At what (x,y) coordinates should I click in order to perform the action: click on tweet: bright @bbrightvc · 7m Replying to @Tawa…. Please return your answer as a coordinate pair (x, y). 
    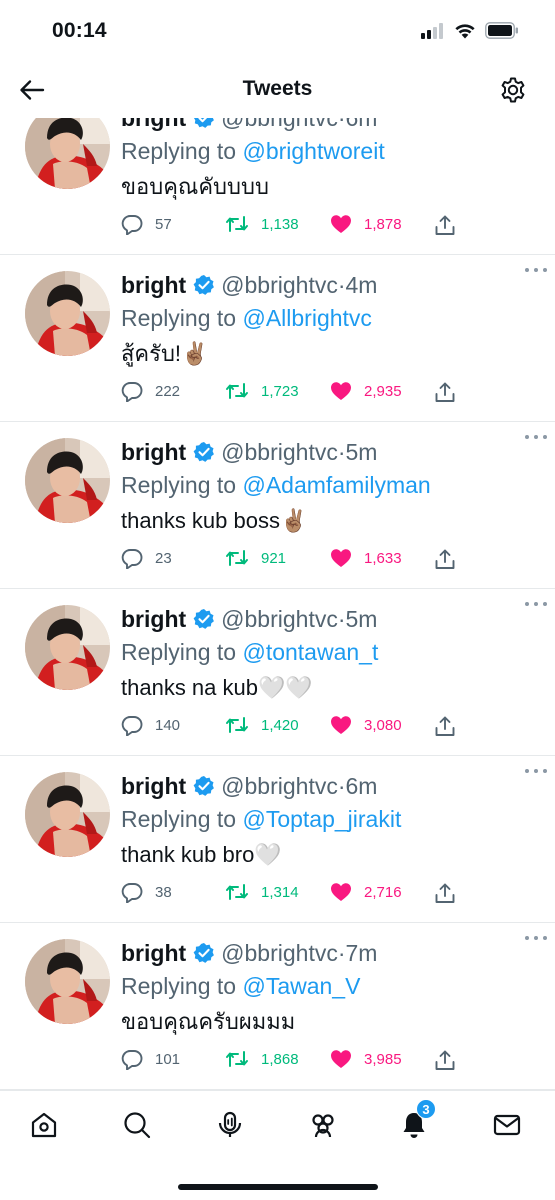
    Looking at the image, I should click on (277, 1006).